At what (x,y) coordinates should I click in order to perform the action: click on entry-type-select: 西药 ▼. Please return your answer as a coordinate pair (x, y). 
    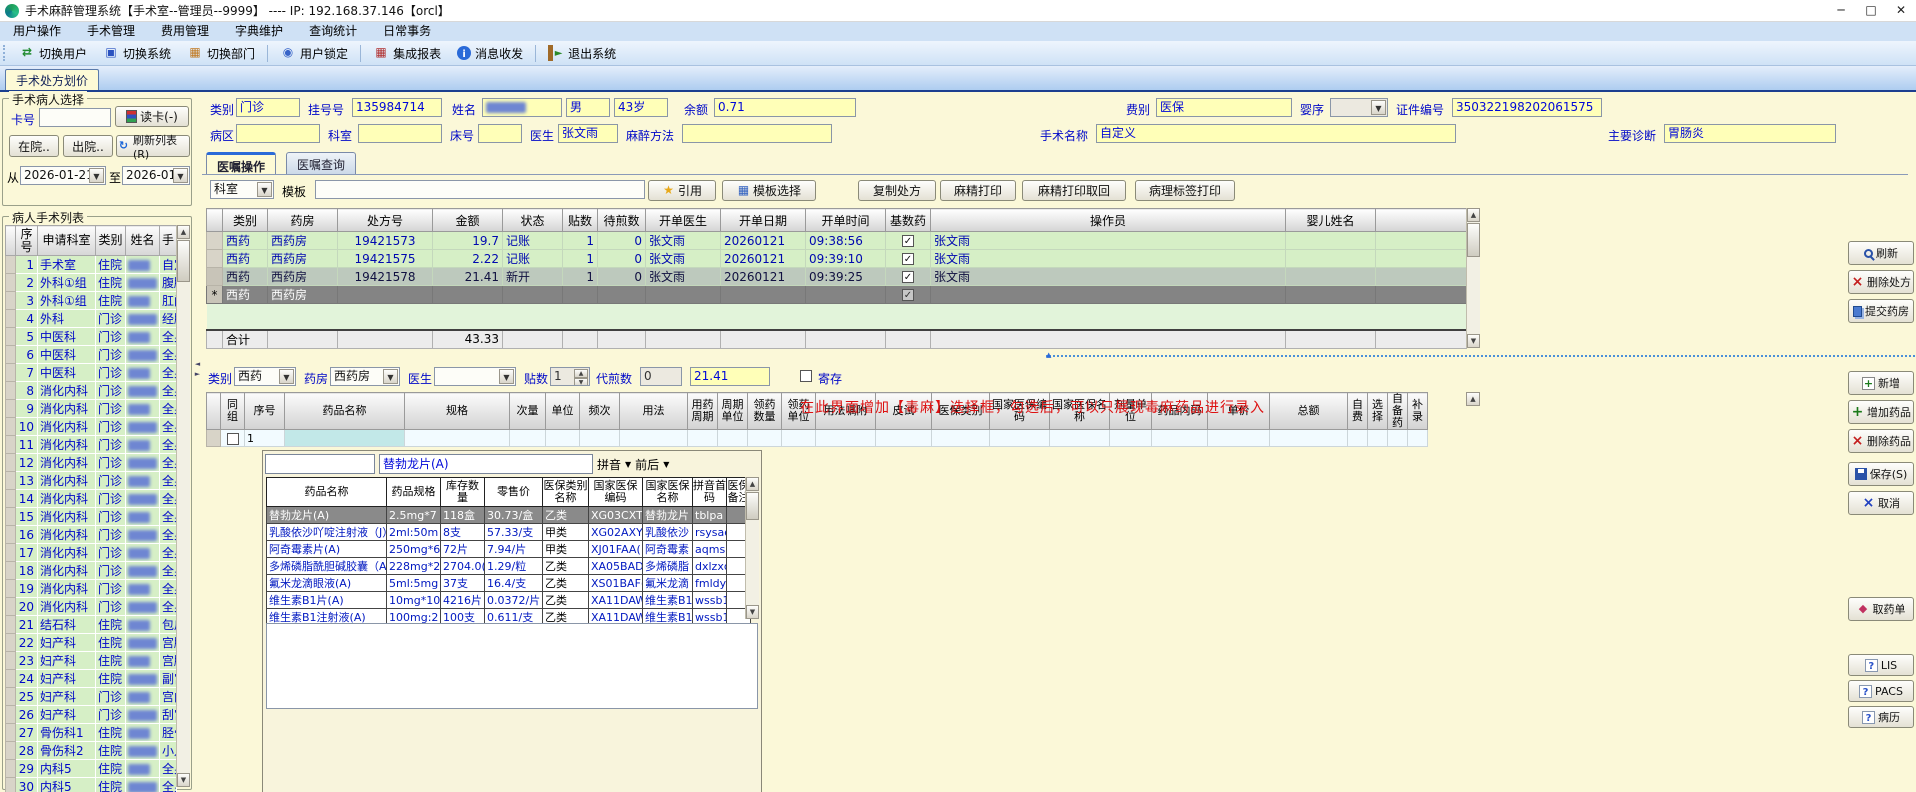
    Looking at the image, I should click on (265, 376).